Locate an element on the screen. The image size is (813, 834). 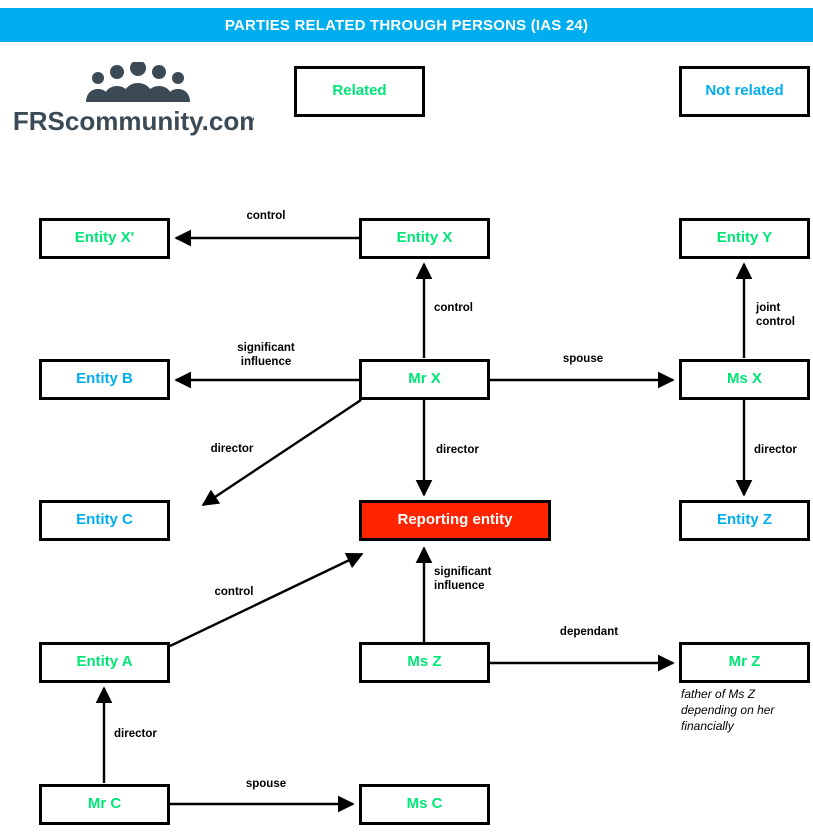
edge-label-ms-z-to-mr-z: dependant is located at coordinates (589, 632).